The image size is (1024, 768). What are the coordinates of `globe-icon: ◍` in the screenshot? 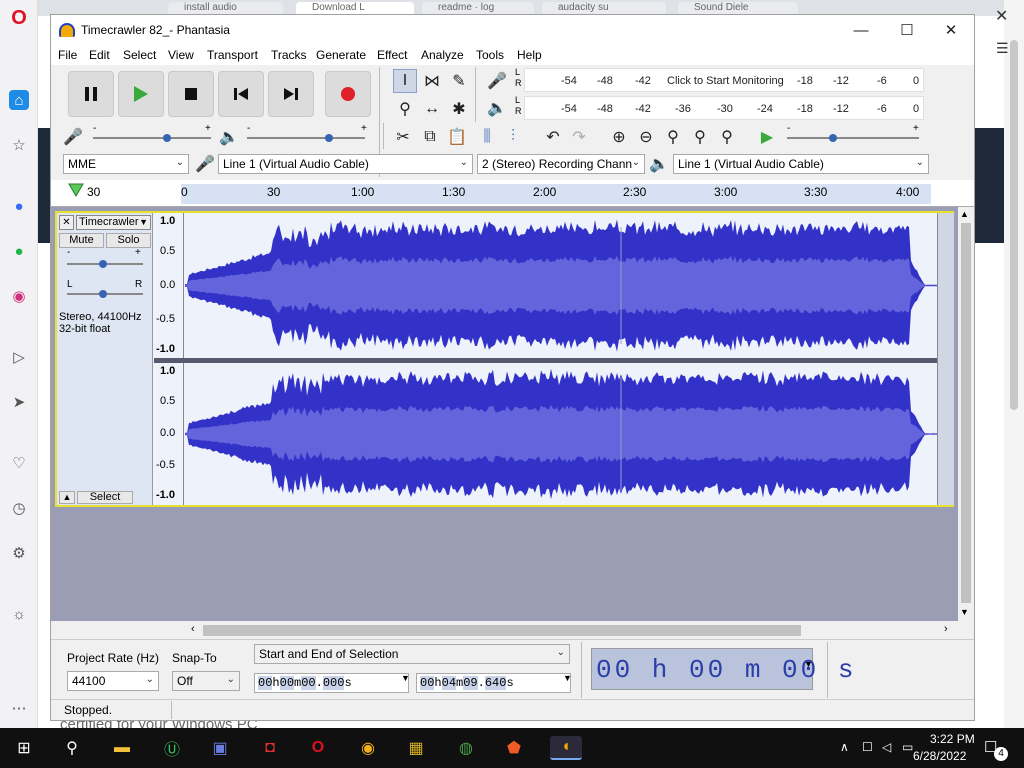 It's located at (466, 748).